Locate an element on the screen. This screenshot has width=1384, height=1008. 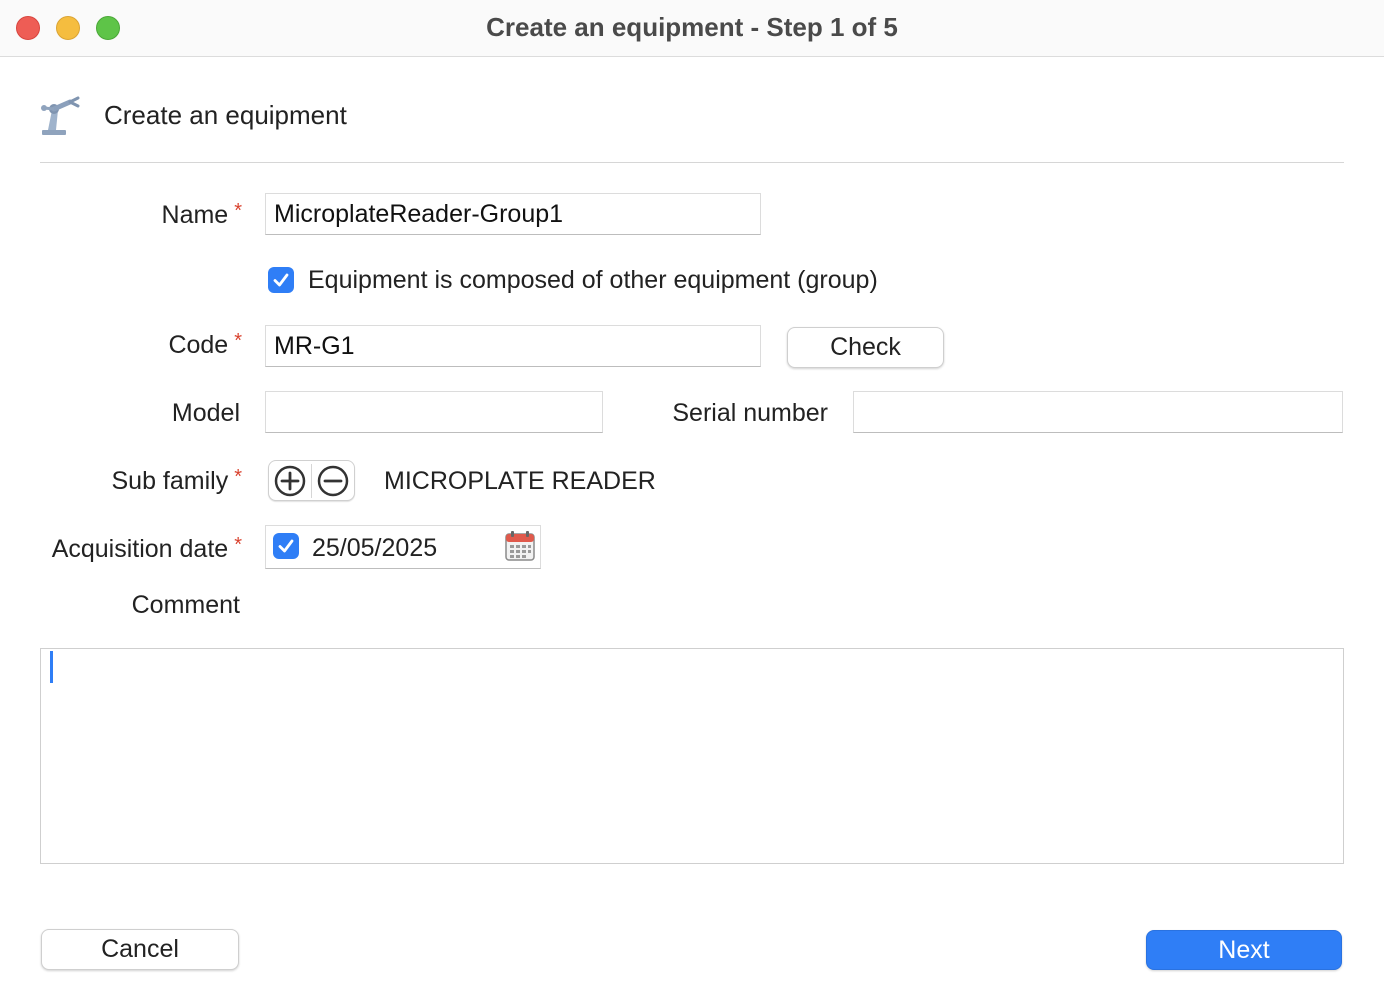
code-field: MR-G1 is located at coordinates (513, 346).